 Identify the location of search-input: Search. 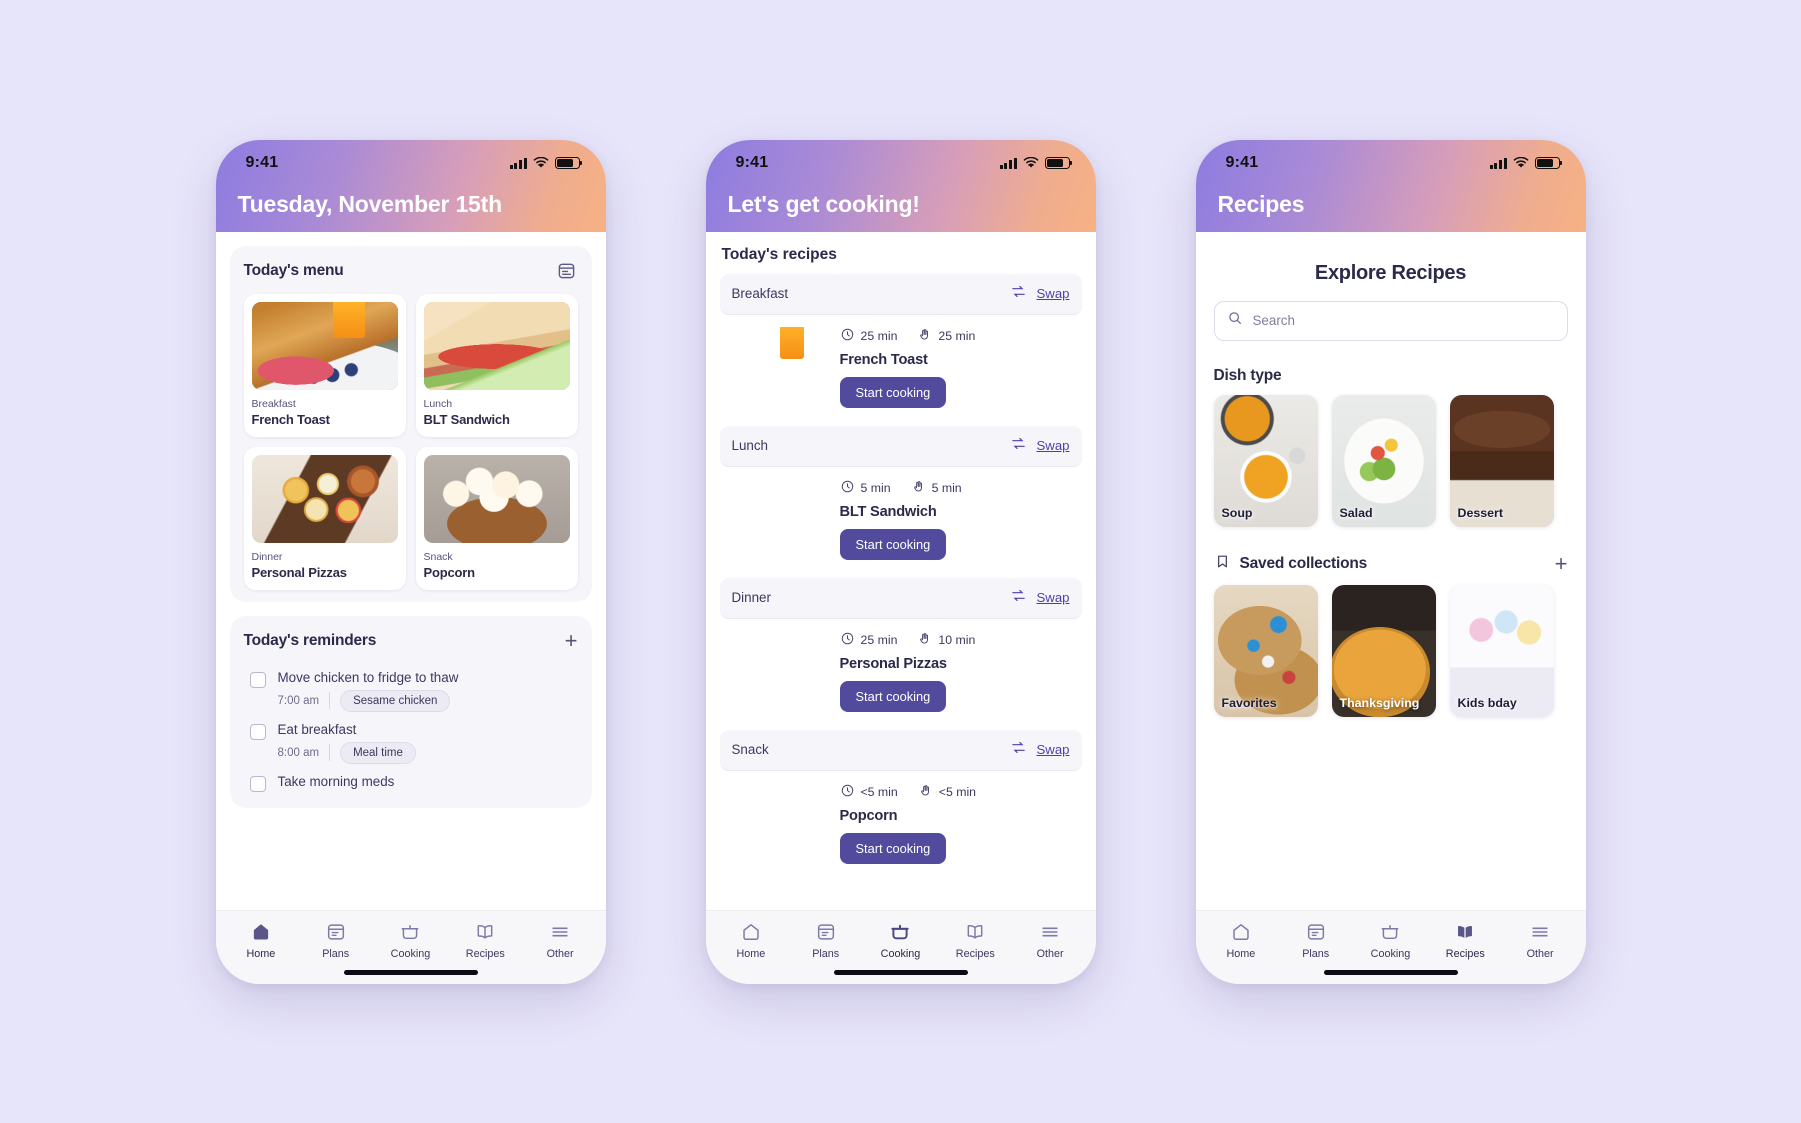
(1390, 320).